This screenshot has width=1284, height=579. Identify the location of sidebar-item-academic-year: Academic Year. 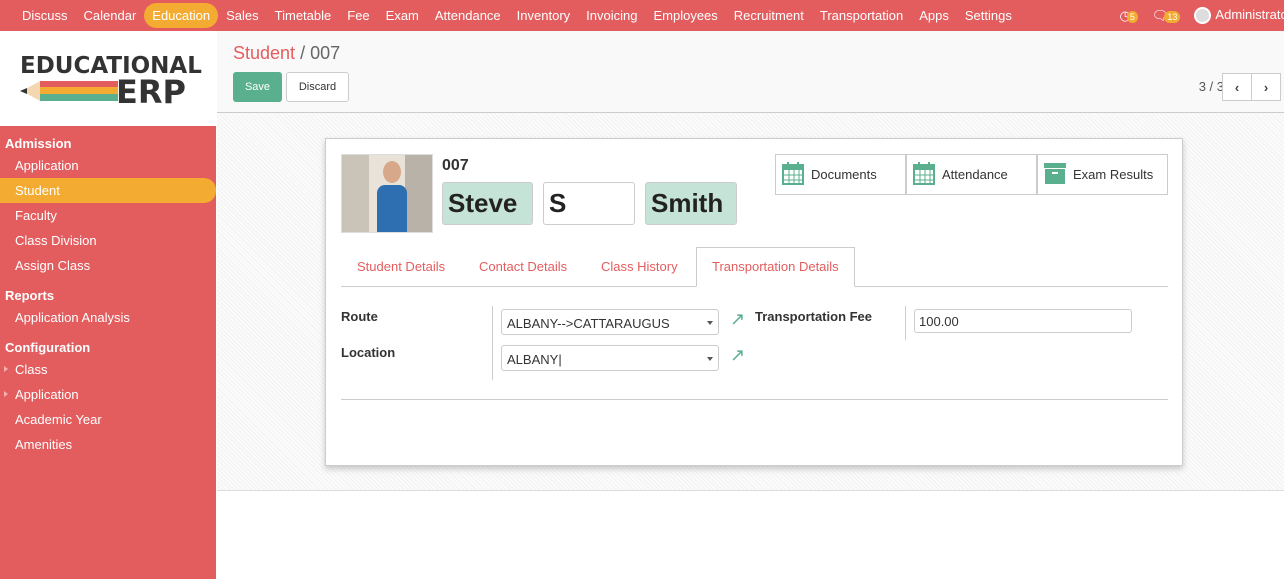
(108, 419).